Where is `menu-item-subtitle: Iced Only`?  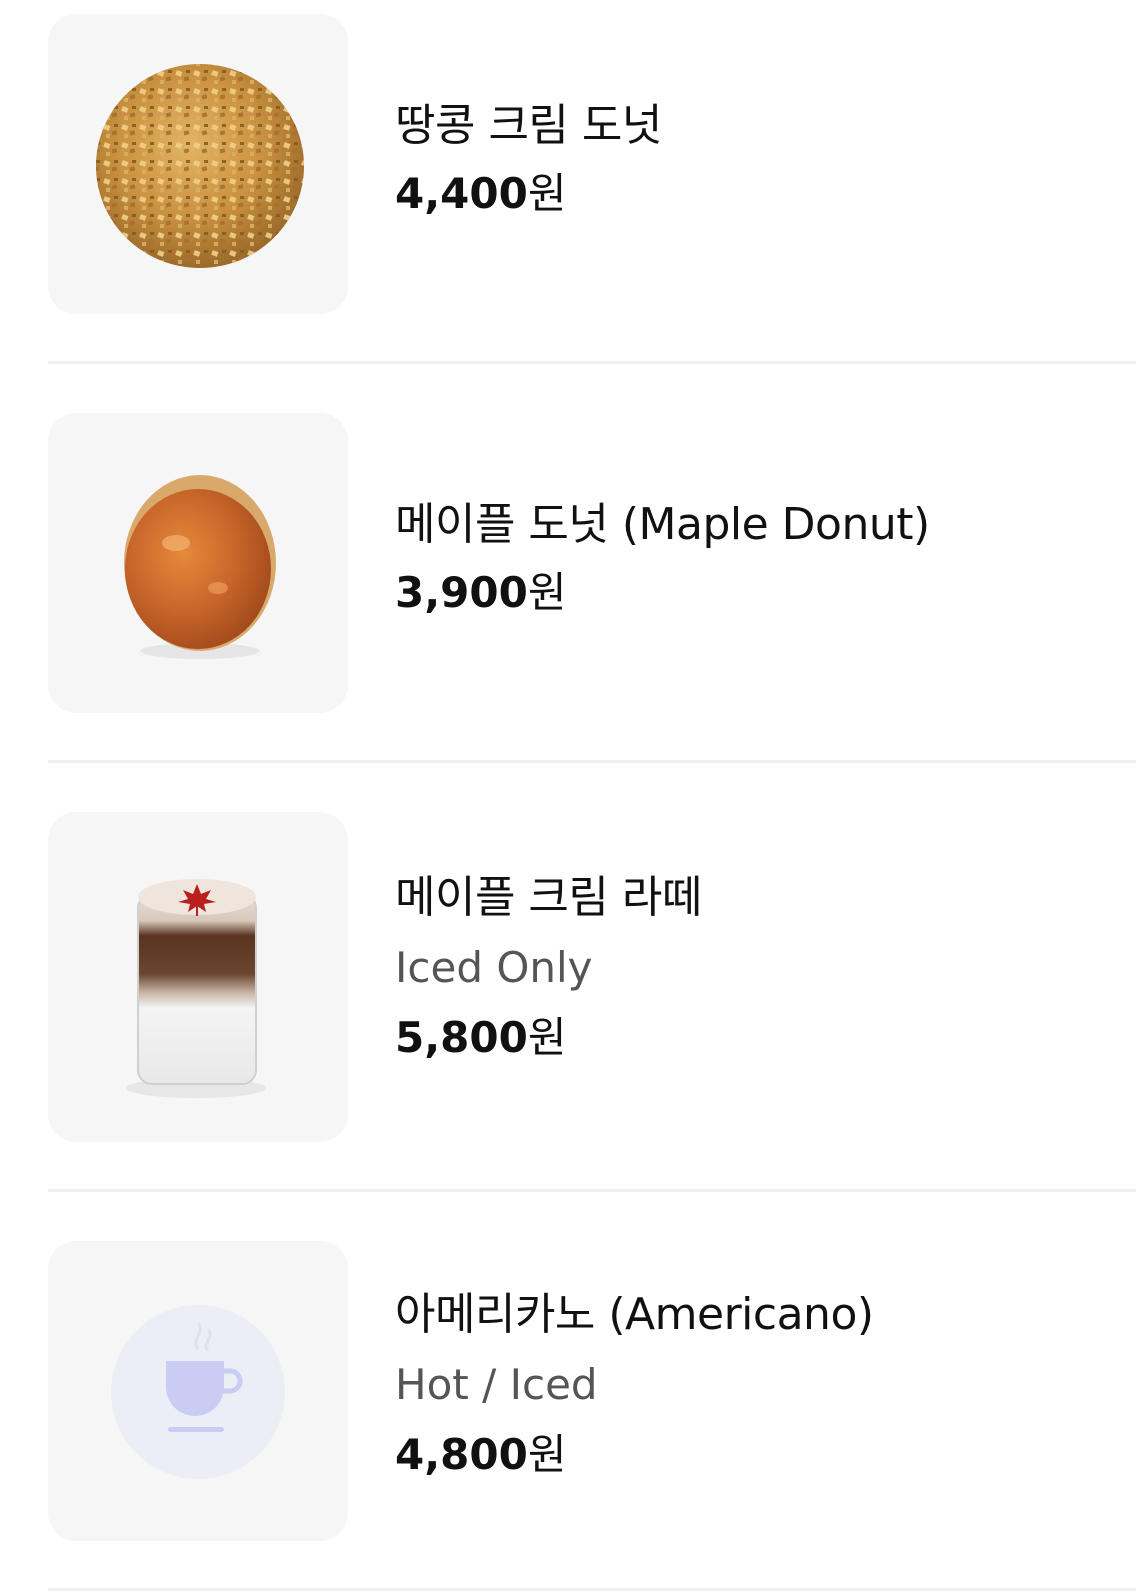 menu-item-subtitle: Iced Only is located at coordinates (494, 967).